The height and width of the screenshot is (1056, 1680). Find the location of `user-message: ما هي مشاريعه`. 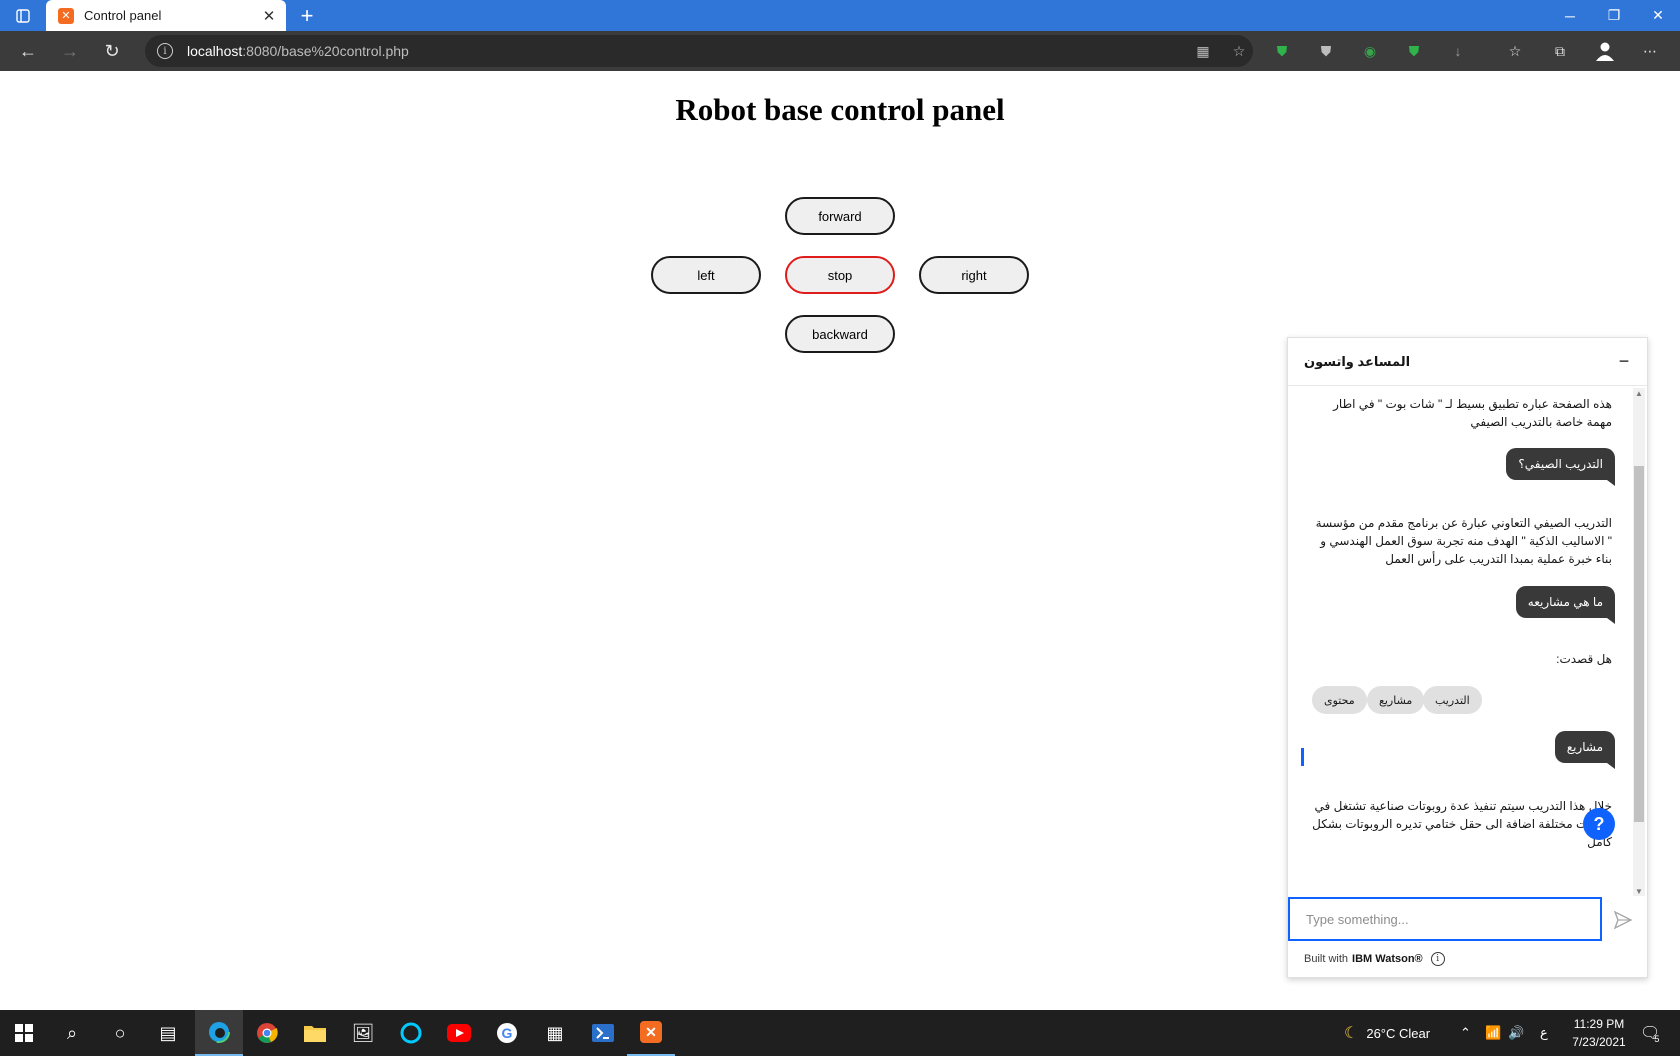

user-message: ما هي مشاريعه is located at coordinates (1565, 605).